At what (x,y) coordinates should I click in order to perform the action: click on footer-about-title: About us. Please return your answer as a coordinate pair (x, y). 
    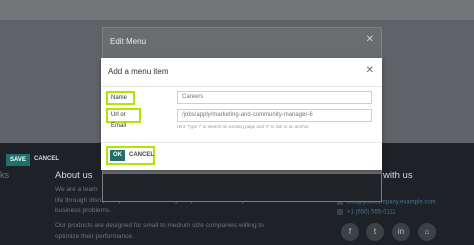
    Looking at the image, I should click on (74, 175).